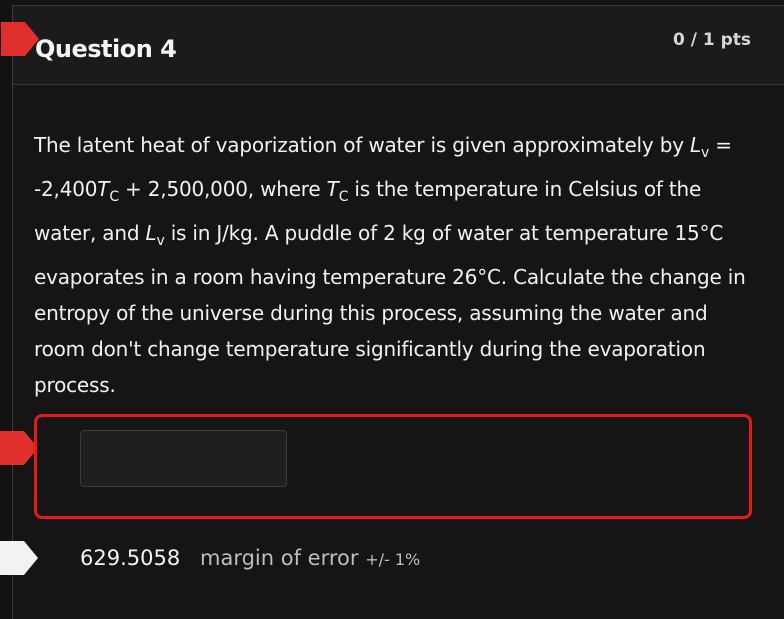  I want to click on margin-value: +/- 1%, so click(393, 559).